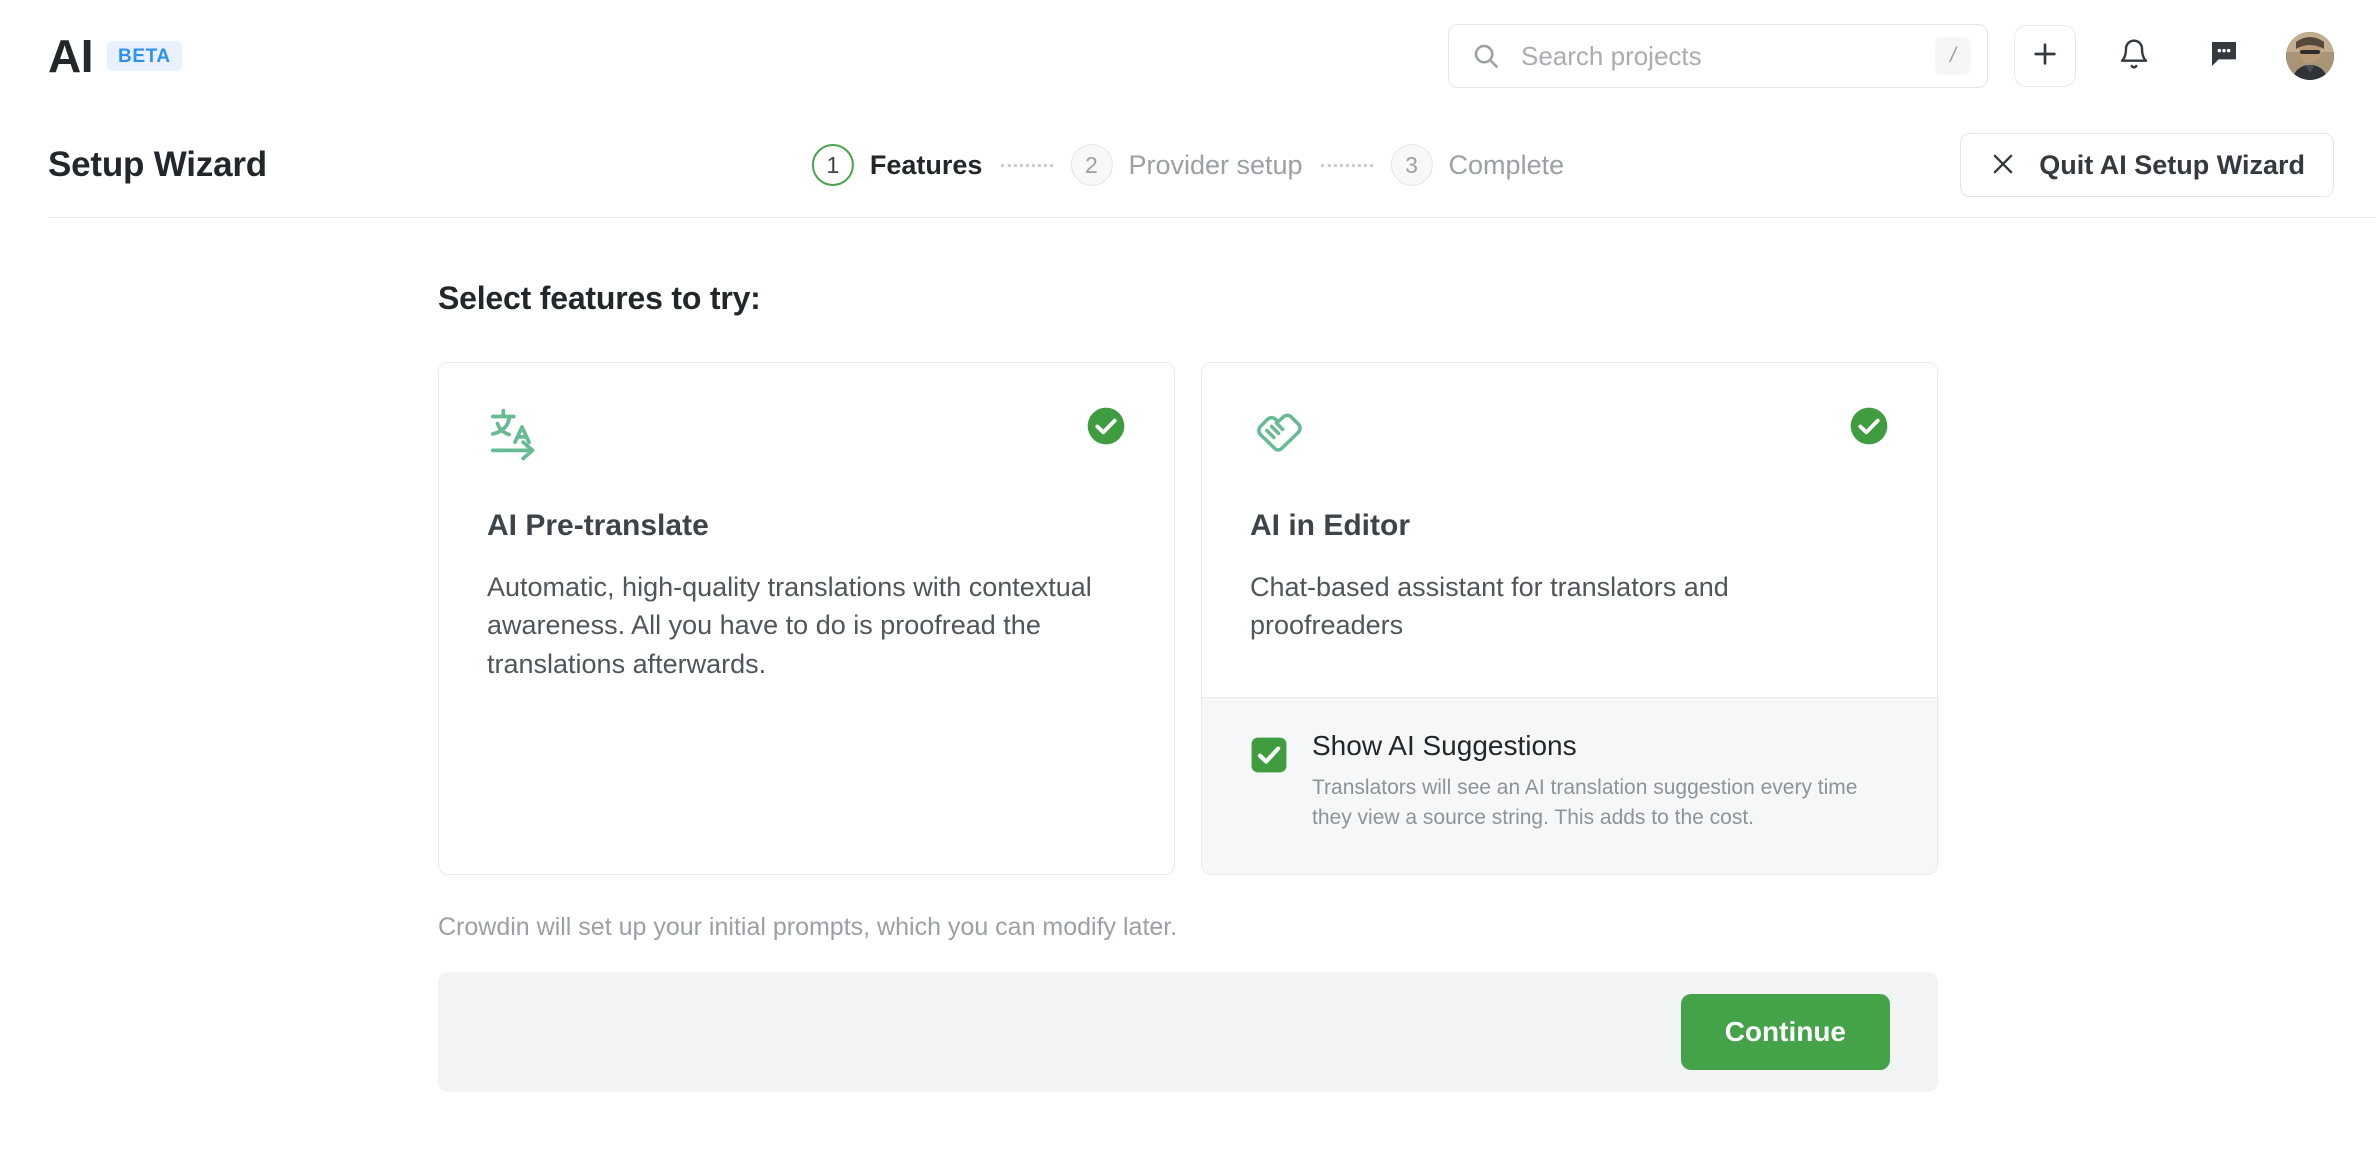 This screenshot has height=1157, width=2376. Describe the element at coordinates (1506, 164) in the screenshot. I see `step-label: Complete` at that location.